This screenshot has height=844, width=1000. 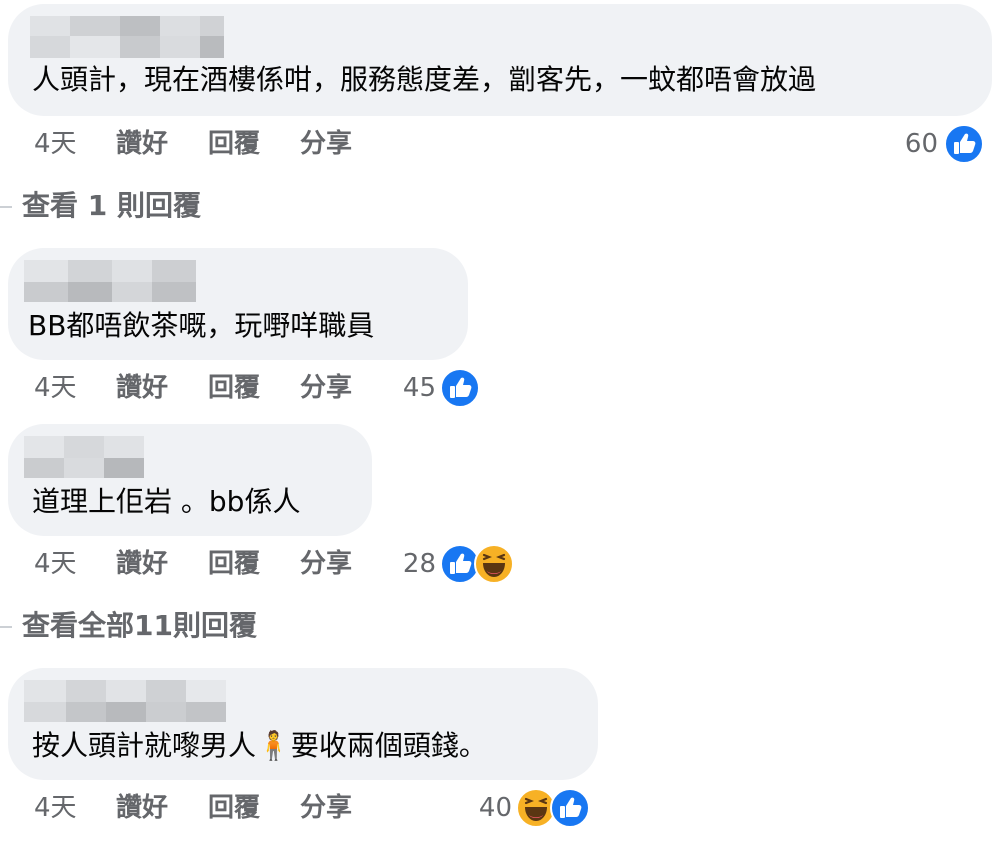 I want to click on comment-bubble: 按人頭計就嚟男人🧍要收兩個頭錢。, so click(x=303, y=724).